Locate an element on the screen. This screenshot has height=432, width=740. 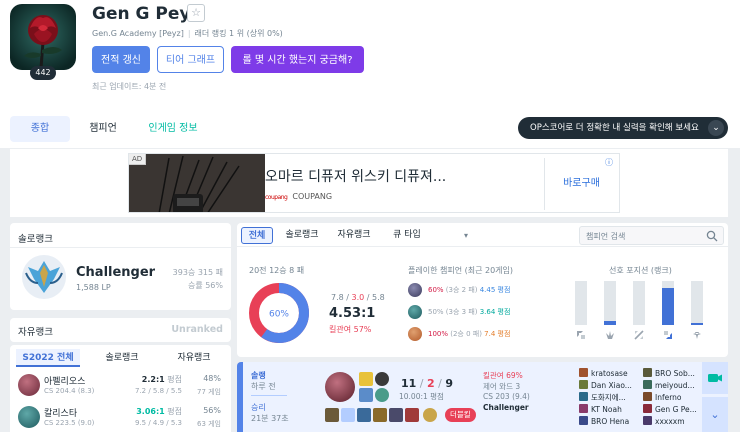
tab-ingame: 인게임 정보 is located at coordinates (173, 129).